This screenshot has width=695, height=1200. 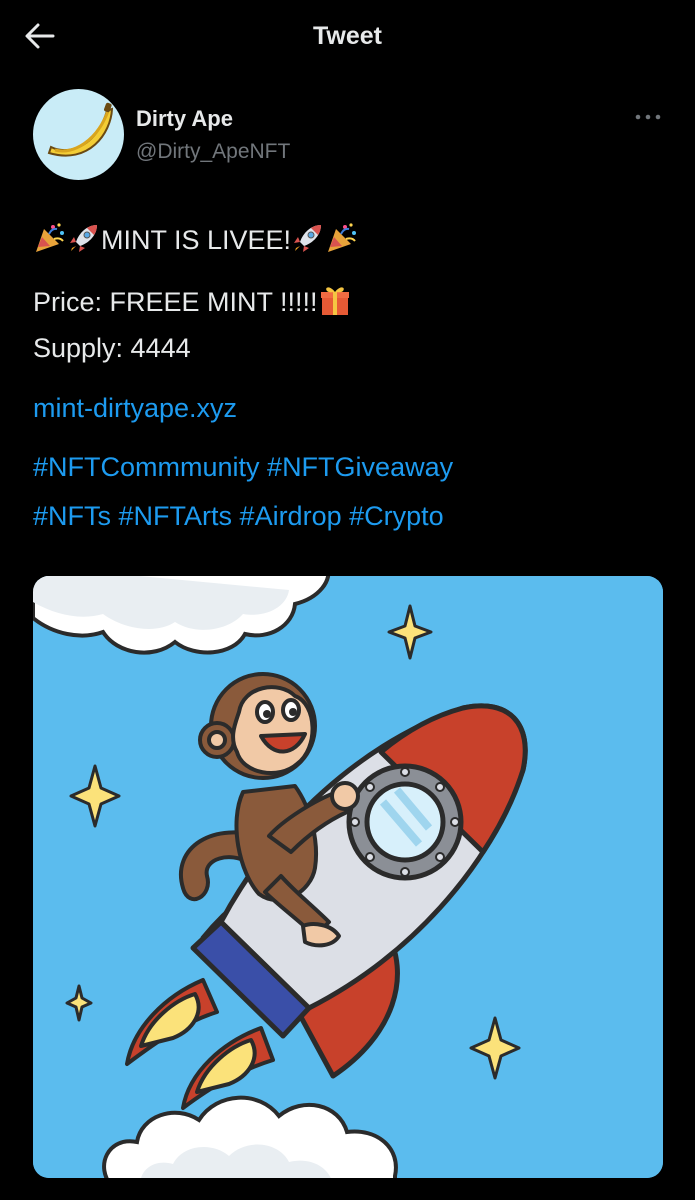 What do you see at coordinates (112, 348) in the screenshot?
I see `supply-text: Supply: 4444` at bounding box center [112, 348].